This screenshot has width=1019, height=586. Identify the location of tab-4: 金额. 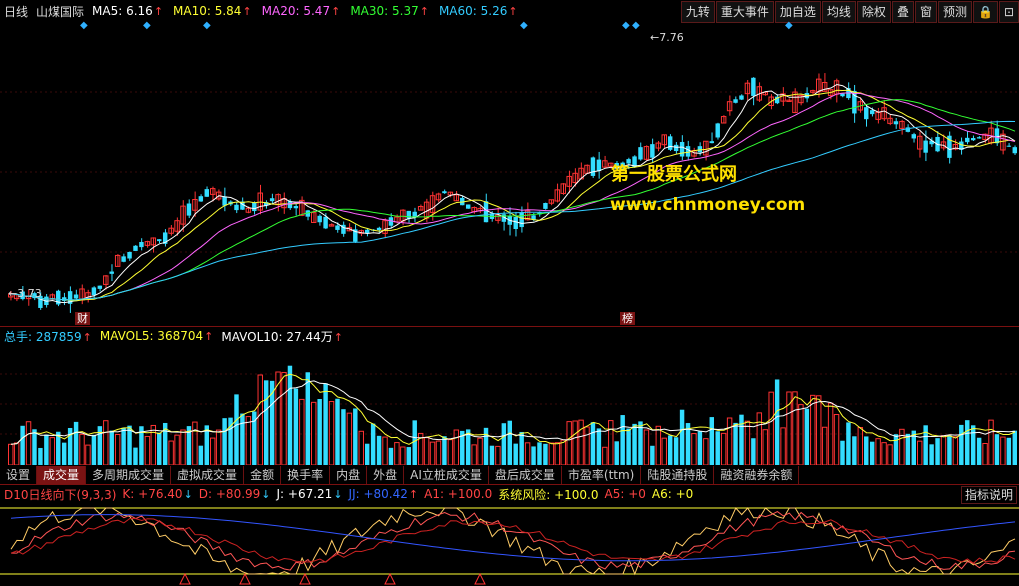
(263, 475).